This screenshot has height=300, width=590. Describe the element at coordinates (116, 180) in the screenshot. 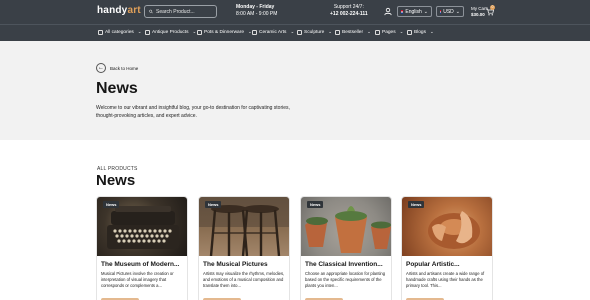

I see `section-title: News` at that location.